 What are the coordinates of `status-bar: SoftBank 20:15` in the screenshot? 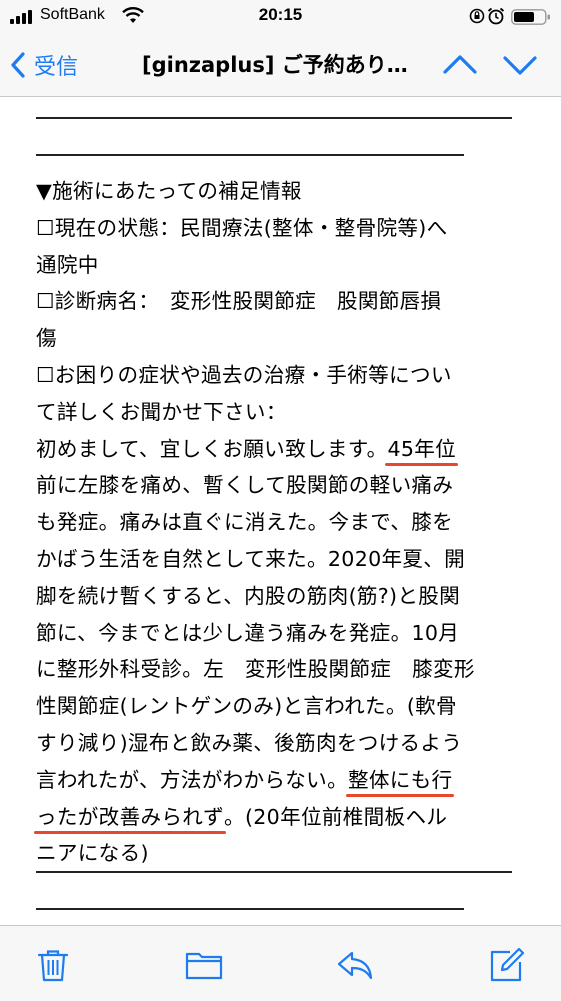 It's located at (280, 17).